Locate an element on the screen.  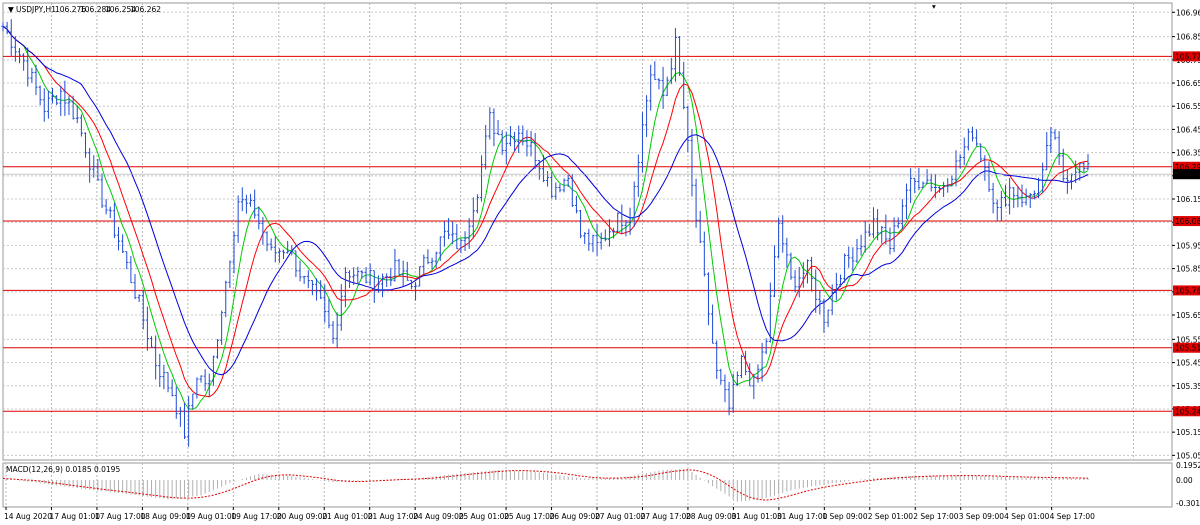
x-tick-label: 2 Sep 01:00 is located at coordinates (891, 516).